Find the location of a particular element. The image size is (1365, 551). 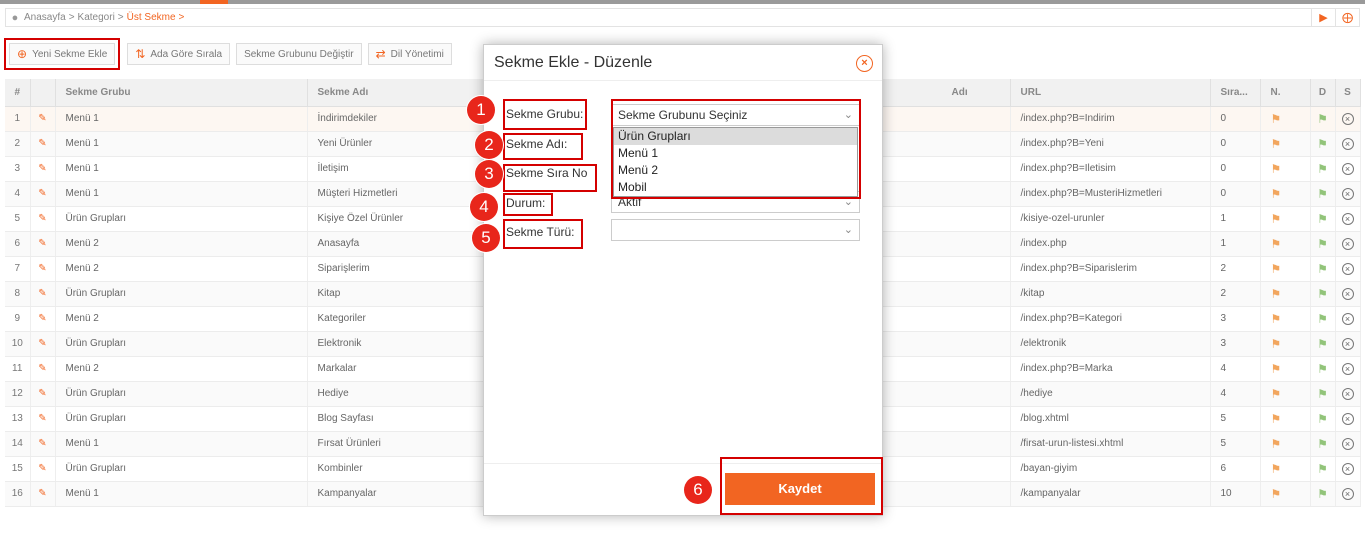

add-tab-icon: ⨁ is located at coordinates (1347, 17).